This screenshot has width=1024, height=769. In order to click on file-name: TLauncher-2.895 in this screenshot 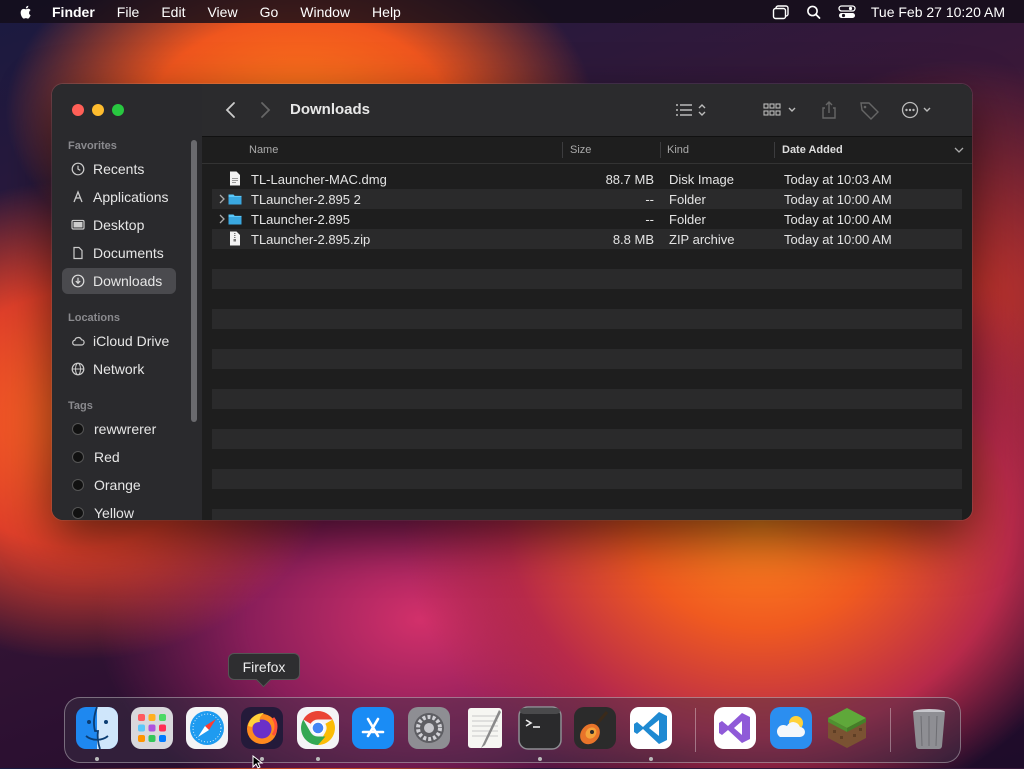, I will do `click(301, 219)`.